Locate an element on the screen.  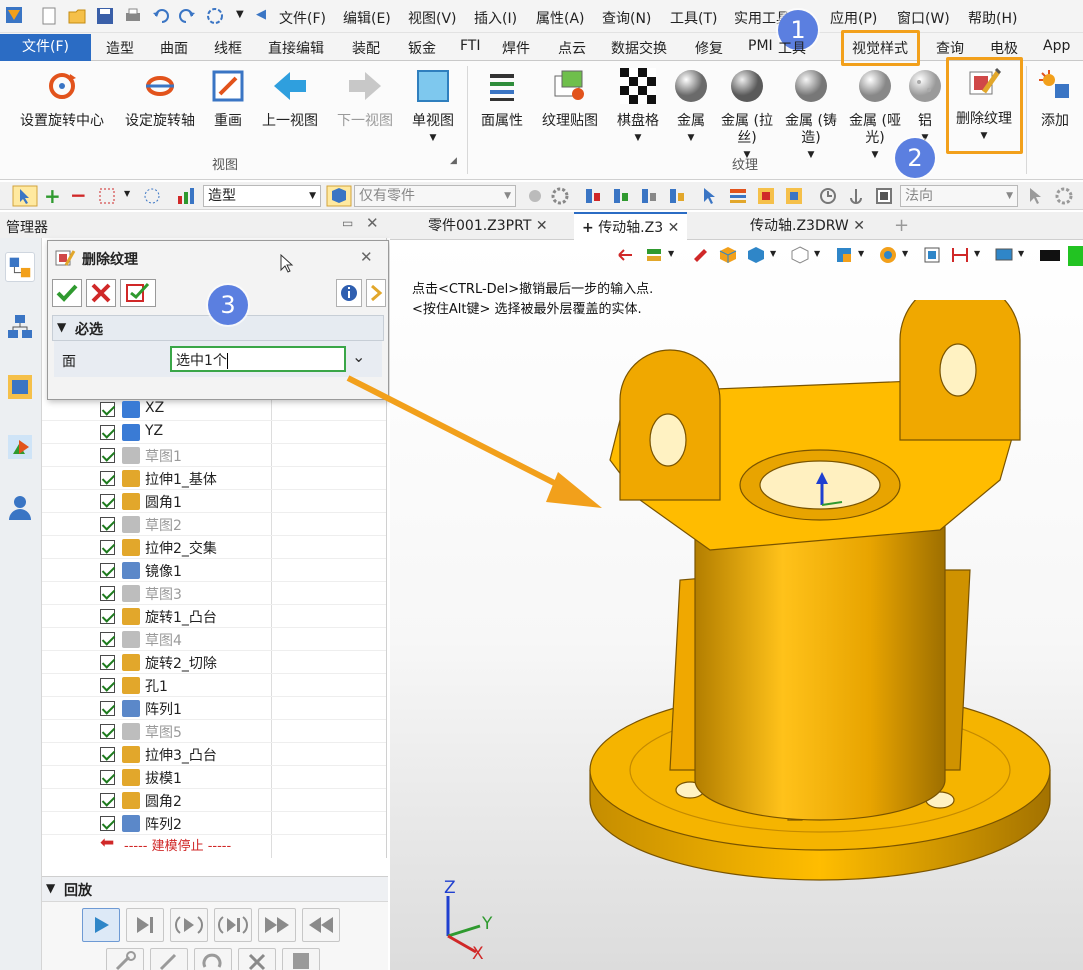
menu-item: 编辑(E) is located at coordinates (367, 18).